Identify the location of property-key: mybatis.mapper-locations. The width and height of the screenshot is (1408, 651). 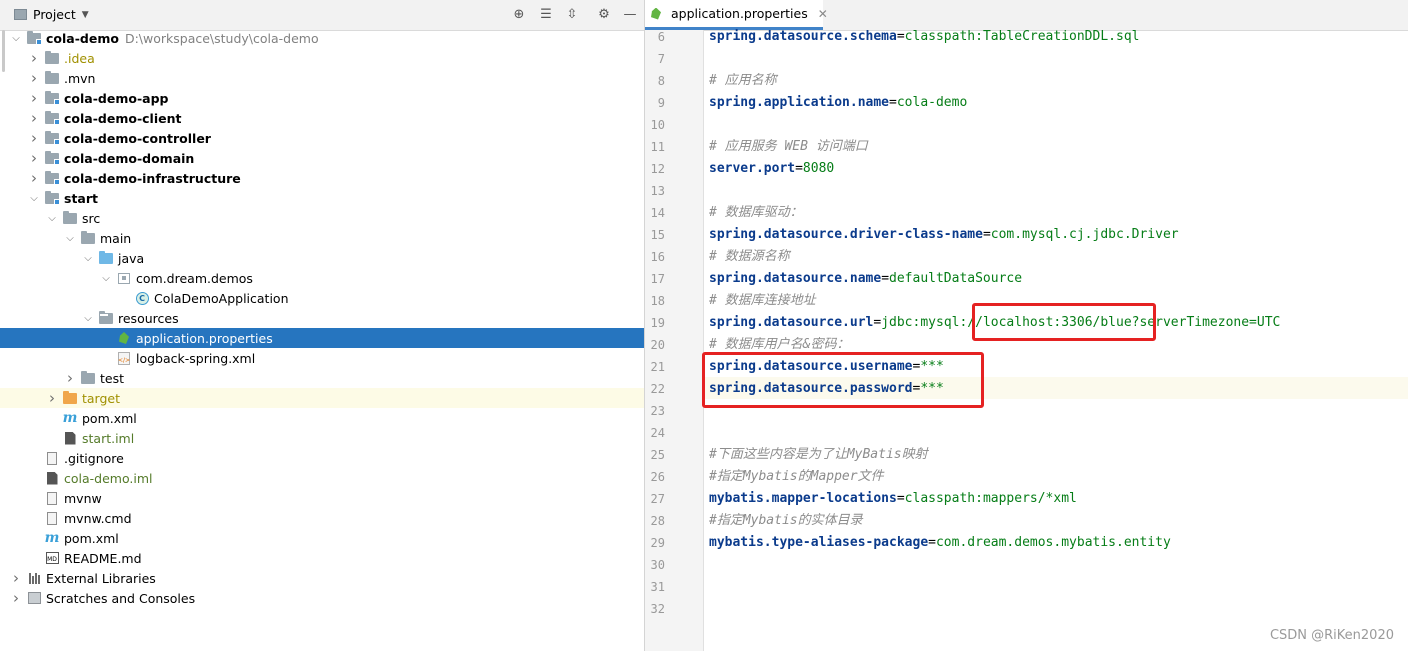
(803, 498).